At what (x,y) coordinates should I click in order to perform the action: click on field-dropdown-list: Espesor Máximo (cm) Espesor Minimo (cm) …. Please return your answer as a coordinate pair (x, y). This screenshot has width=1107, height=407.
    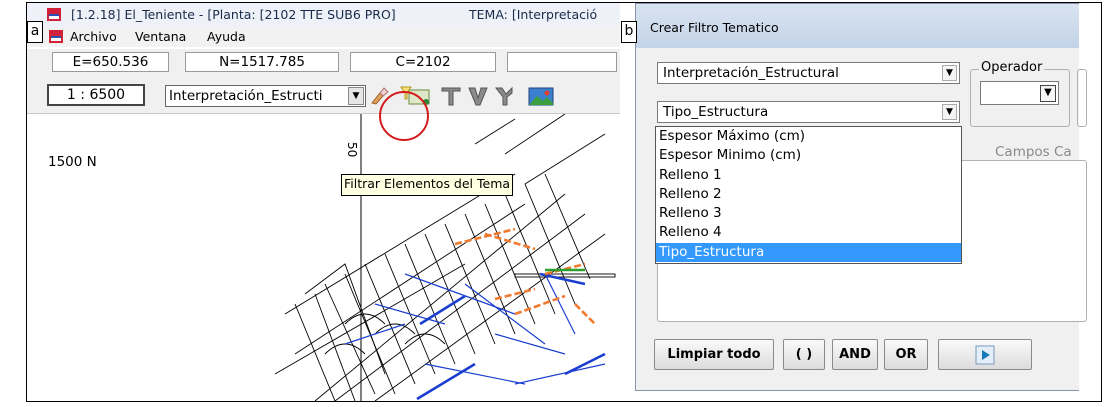
    Looking at the image, I should click on (808, 195).